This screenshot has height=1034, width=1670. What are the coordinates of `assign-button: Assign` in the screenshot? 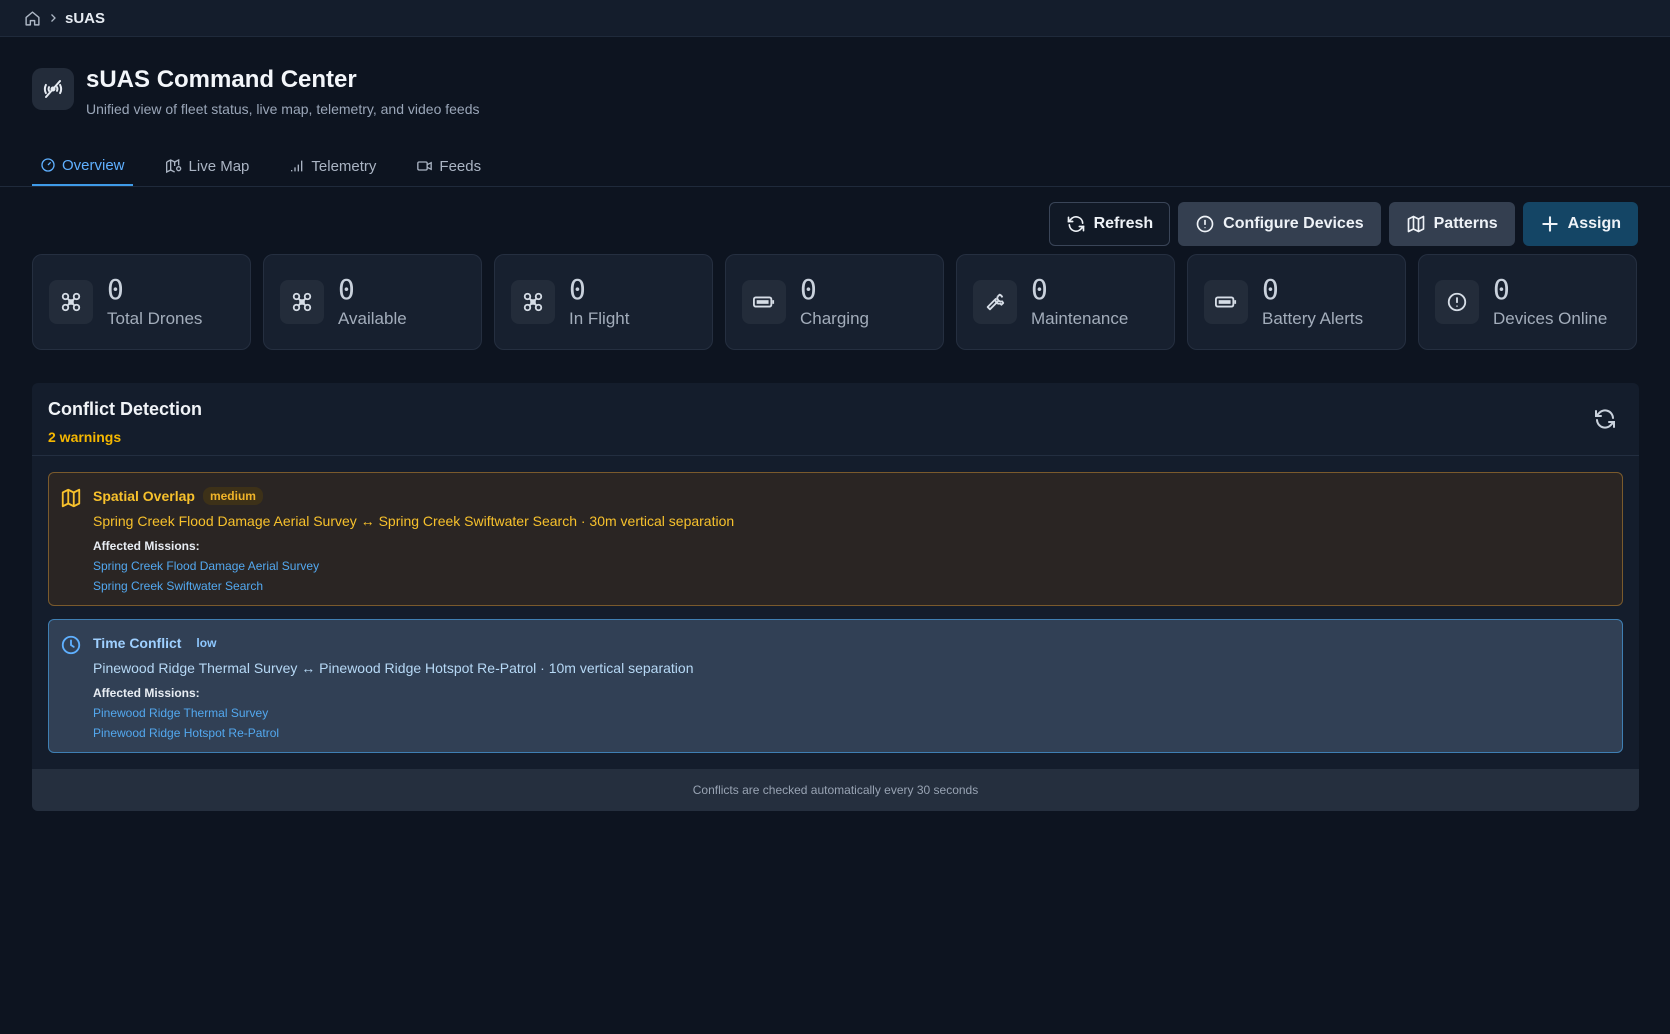 It's located at (1580, 224).